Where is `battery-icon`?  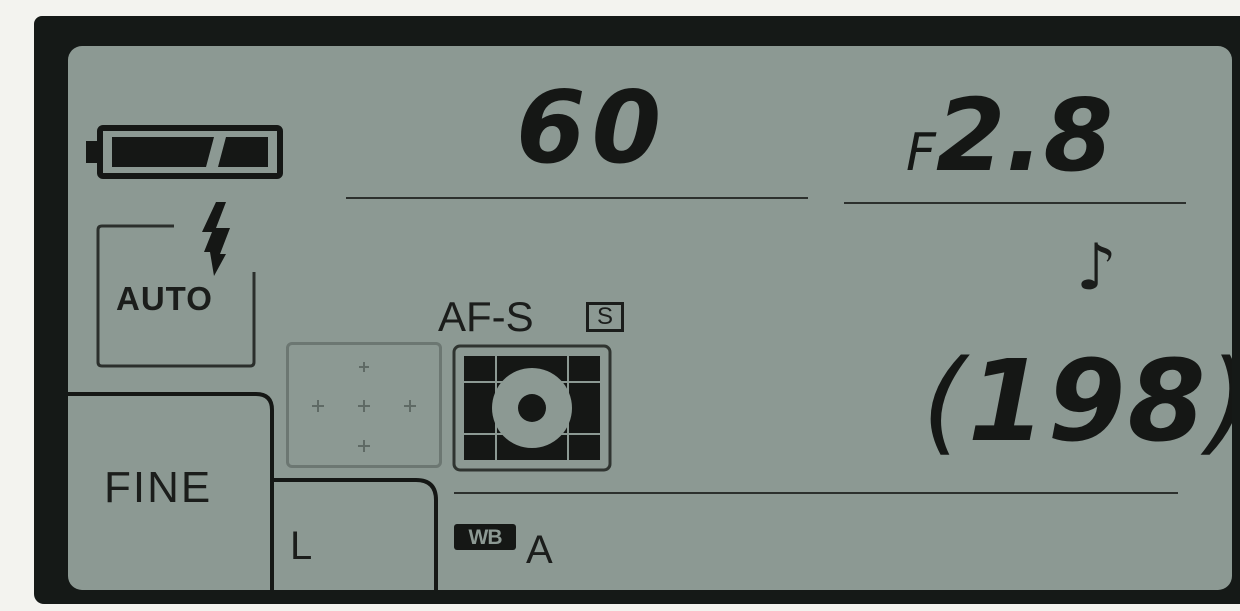 battery-icon is located at coordinates (184, 152).